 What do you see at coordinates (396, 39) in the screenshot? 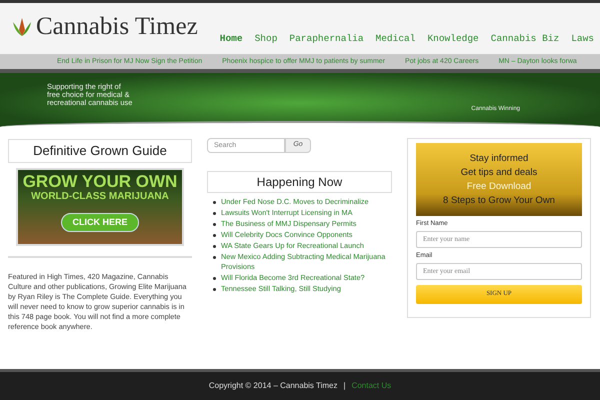
I see `nav-link: Medical` at bounding box center [396, 39].